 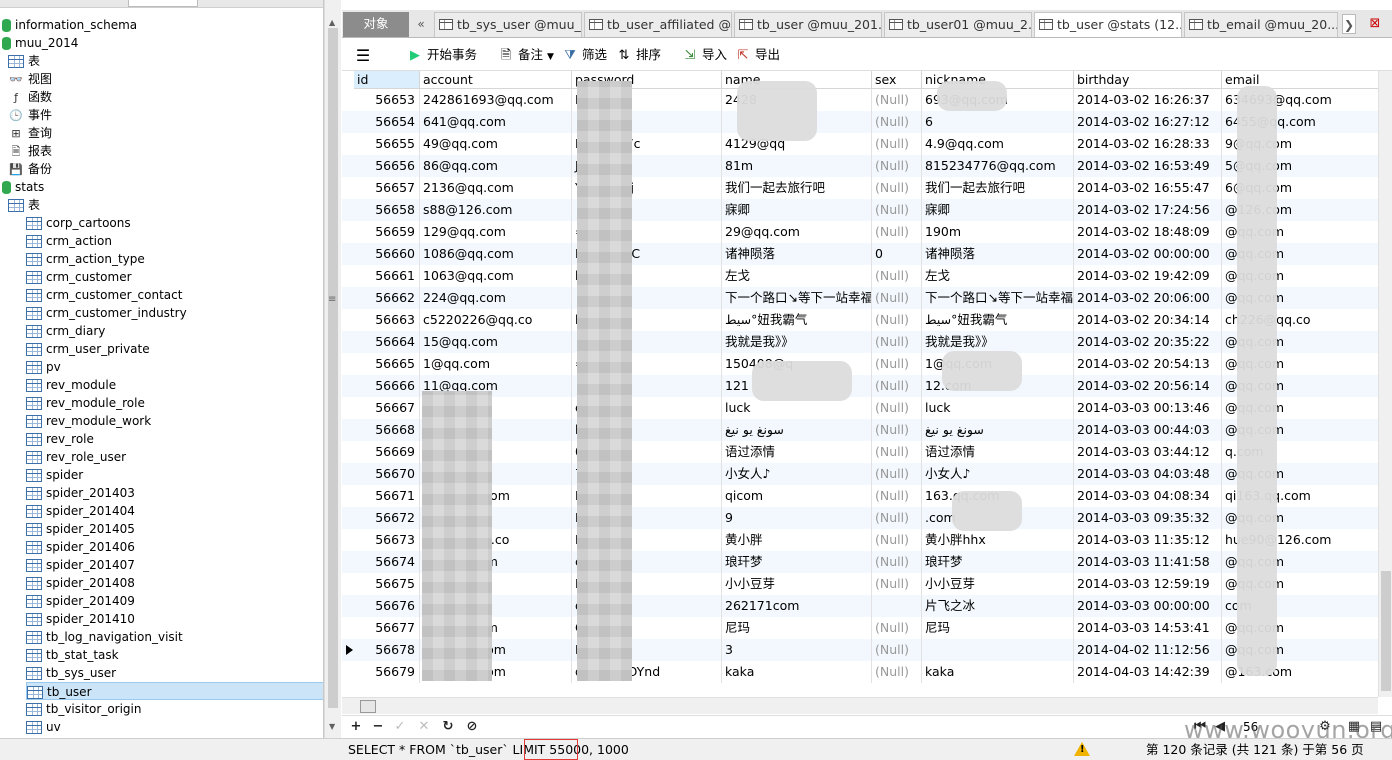 I want to click on cell-name: kaka, so click(x=797, y=672).